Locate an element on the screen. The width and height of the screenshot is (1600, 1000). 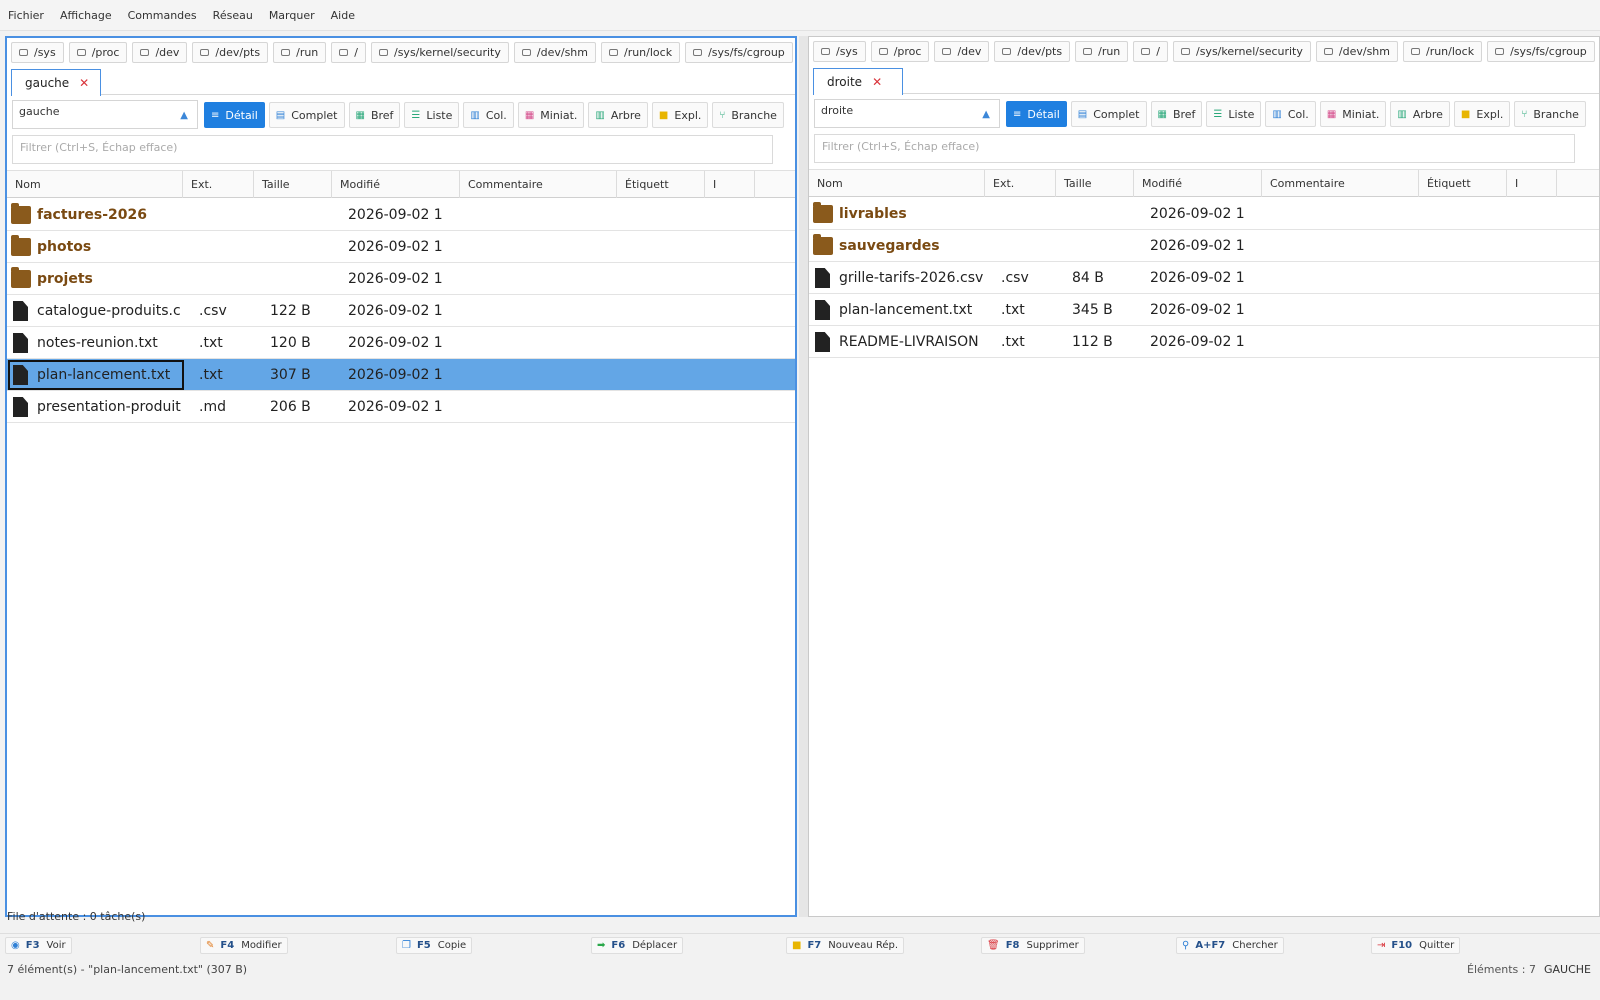
fkey-key: F10 is located at coordinates (1402, 945).